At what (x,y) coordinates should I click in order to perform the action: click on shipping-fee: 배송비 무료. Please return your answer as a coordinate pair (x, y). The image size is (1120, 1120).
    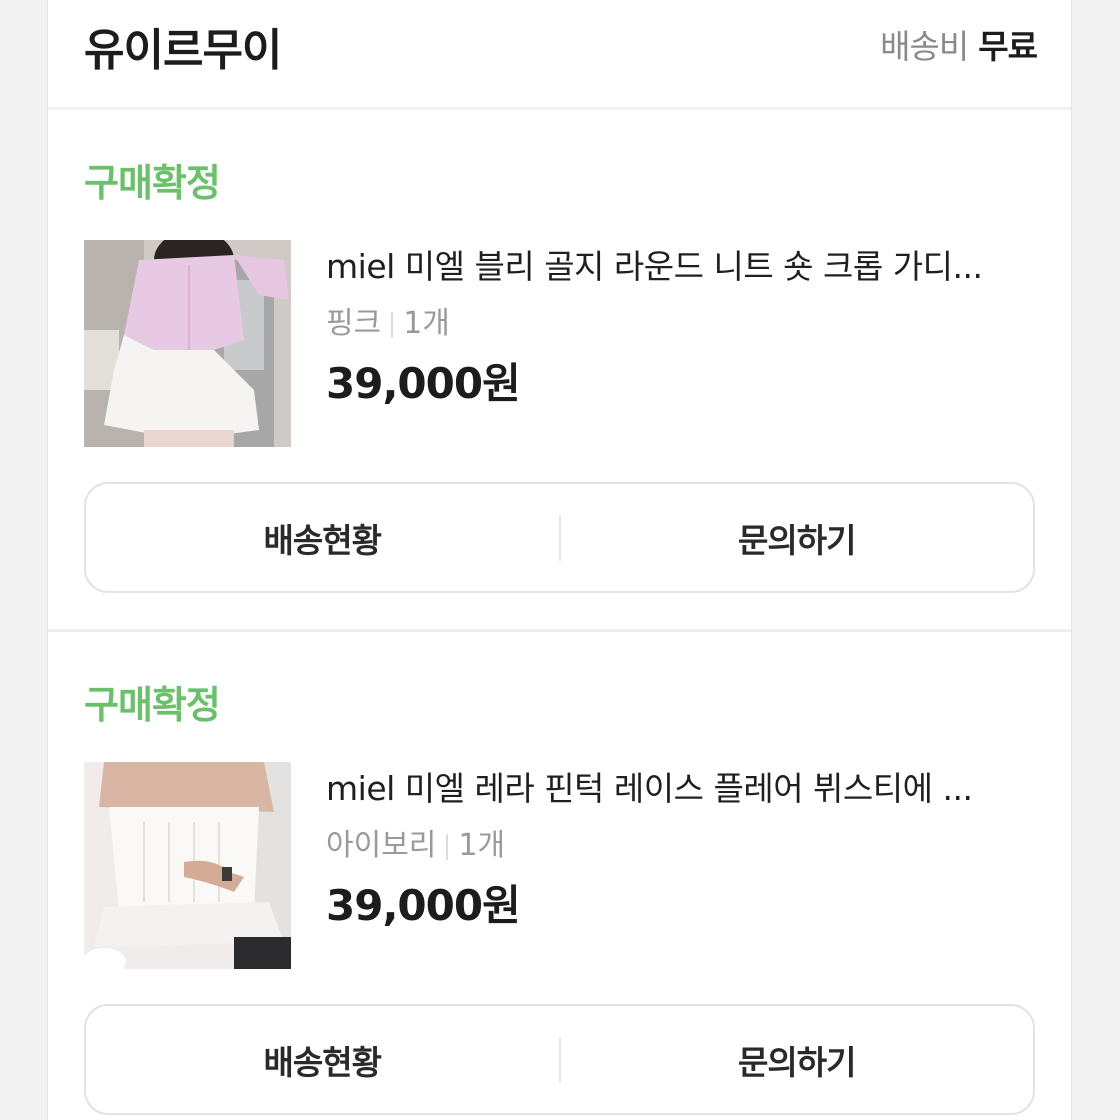
    Looking at the image, I should click on (959, 44).